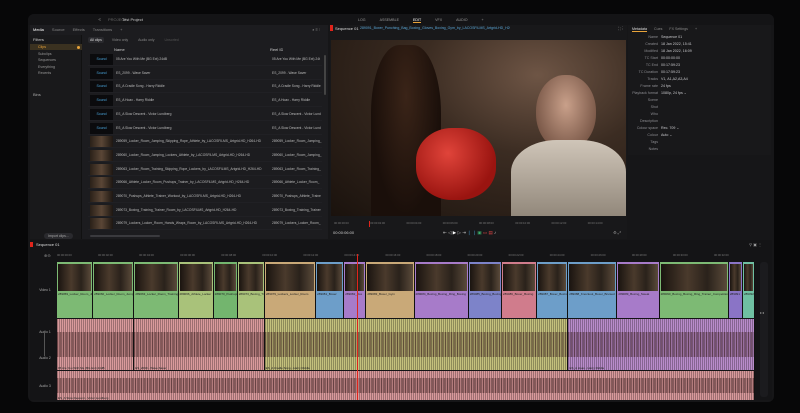  What do you see at coordinates (56, 60) in the screenshot?
I see `filter-sequences: Sequences` at bounding box center [56, 60].